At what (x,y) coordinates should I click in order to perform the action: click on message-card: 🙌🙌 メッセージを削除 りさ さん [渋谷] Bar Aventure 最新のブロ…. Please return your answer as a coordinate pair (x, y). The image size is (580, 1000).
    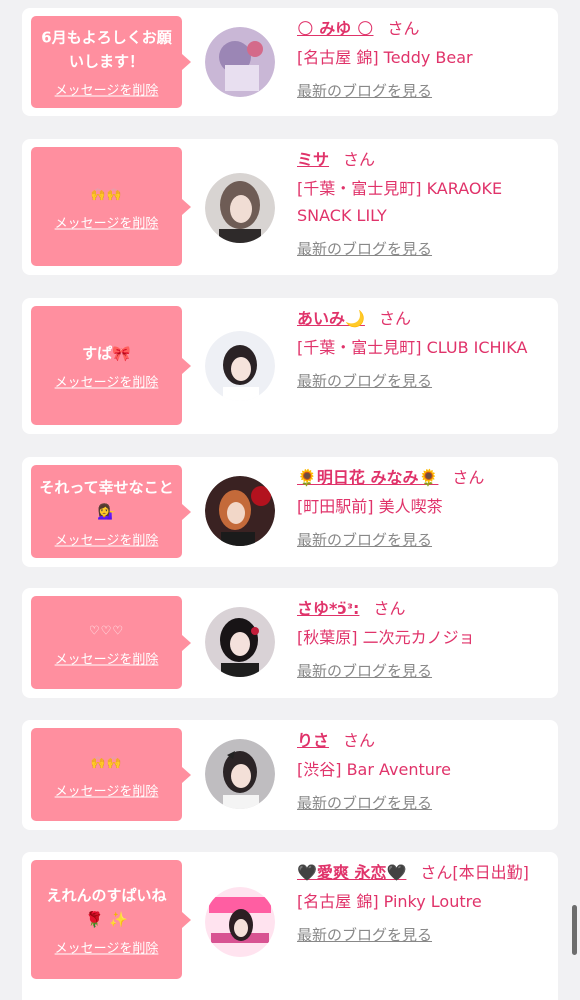
    Looking at the image, I should click on (290, 775).